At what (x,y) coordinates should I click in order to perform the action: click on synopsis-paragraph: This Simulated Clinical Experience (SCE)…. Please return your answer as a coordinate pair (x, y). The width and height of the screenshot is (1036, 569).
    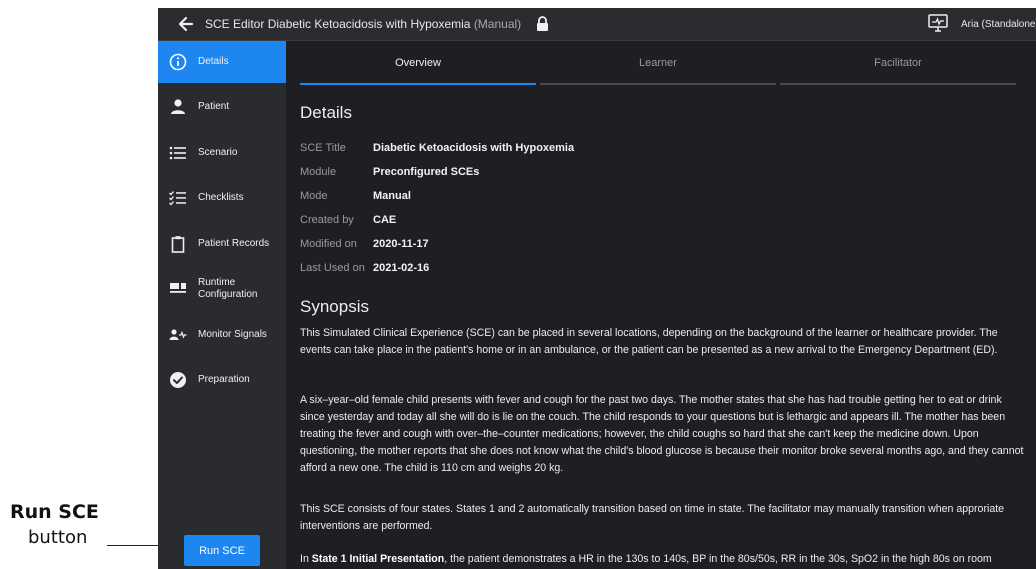
    Looking at the image, I should click on (649, 341).